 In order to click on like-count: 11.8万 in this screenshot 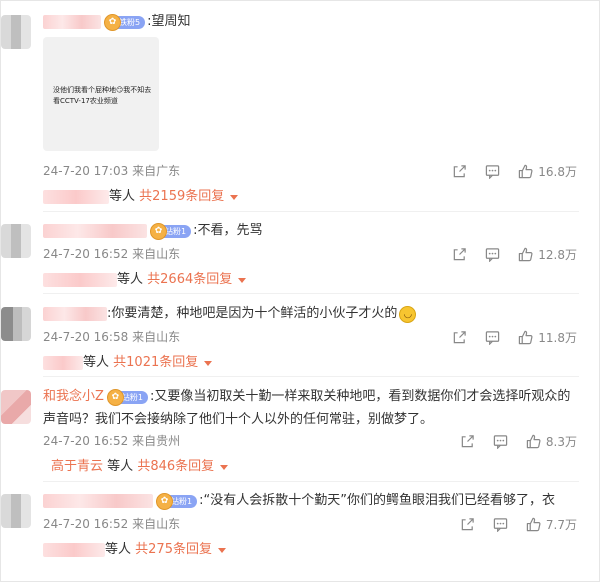, I will do `click(557, 337)`.